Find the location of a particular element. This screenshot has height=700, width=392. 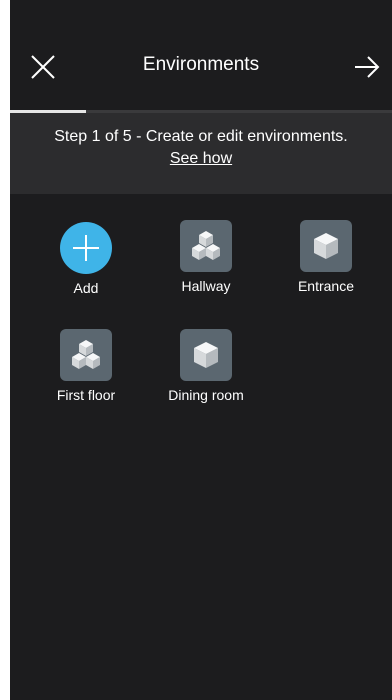

plus-icon is located at coordinates (86, 248).